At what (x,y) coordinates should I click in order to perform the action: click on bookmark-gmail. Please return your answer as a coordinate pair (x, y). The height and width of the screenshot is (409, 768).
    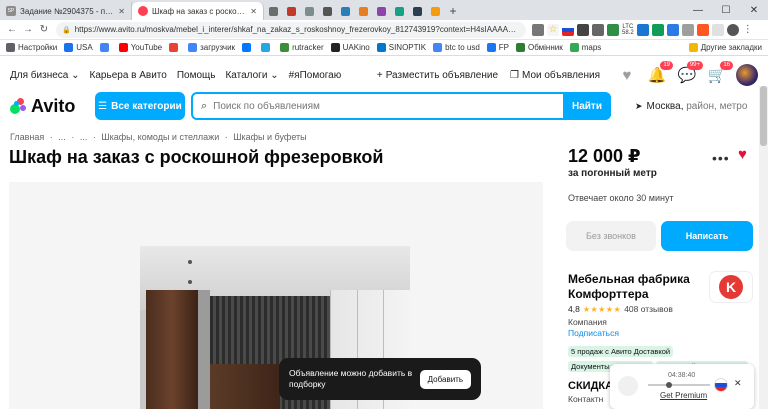
    Looking at the image, I should click on (175, 47).